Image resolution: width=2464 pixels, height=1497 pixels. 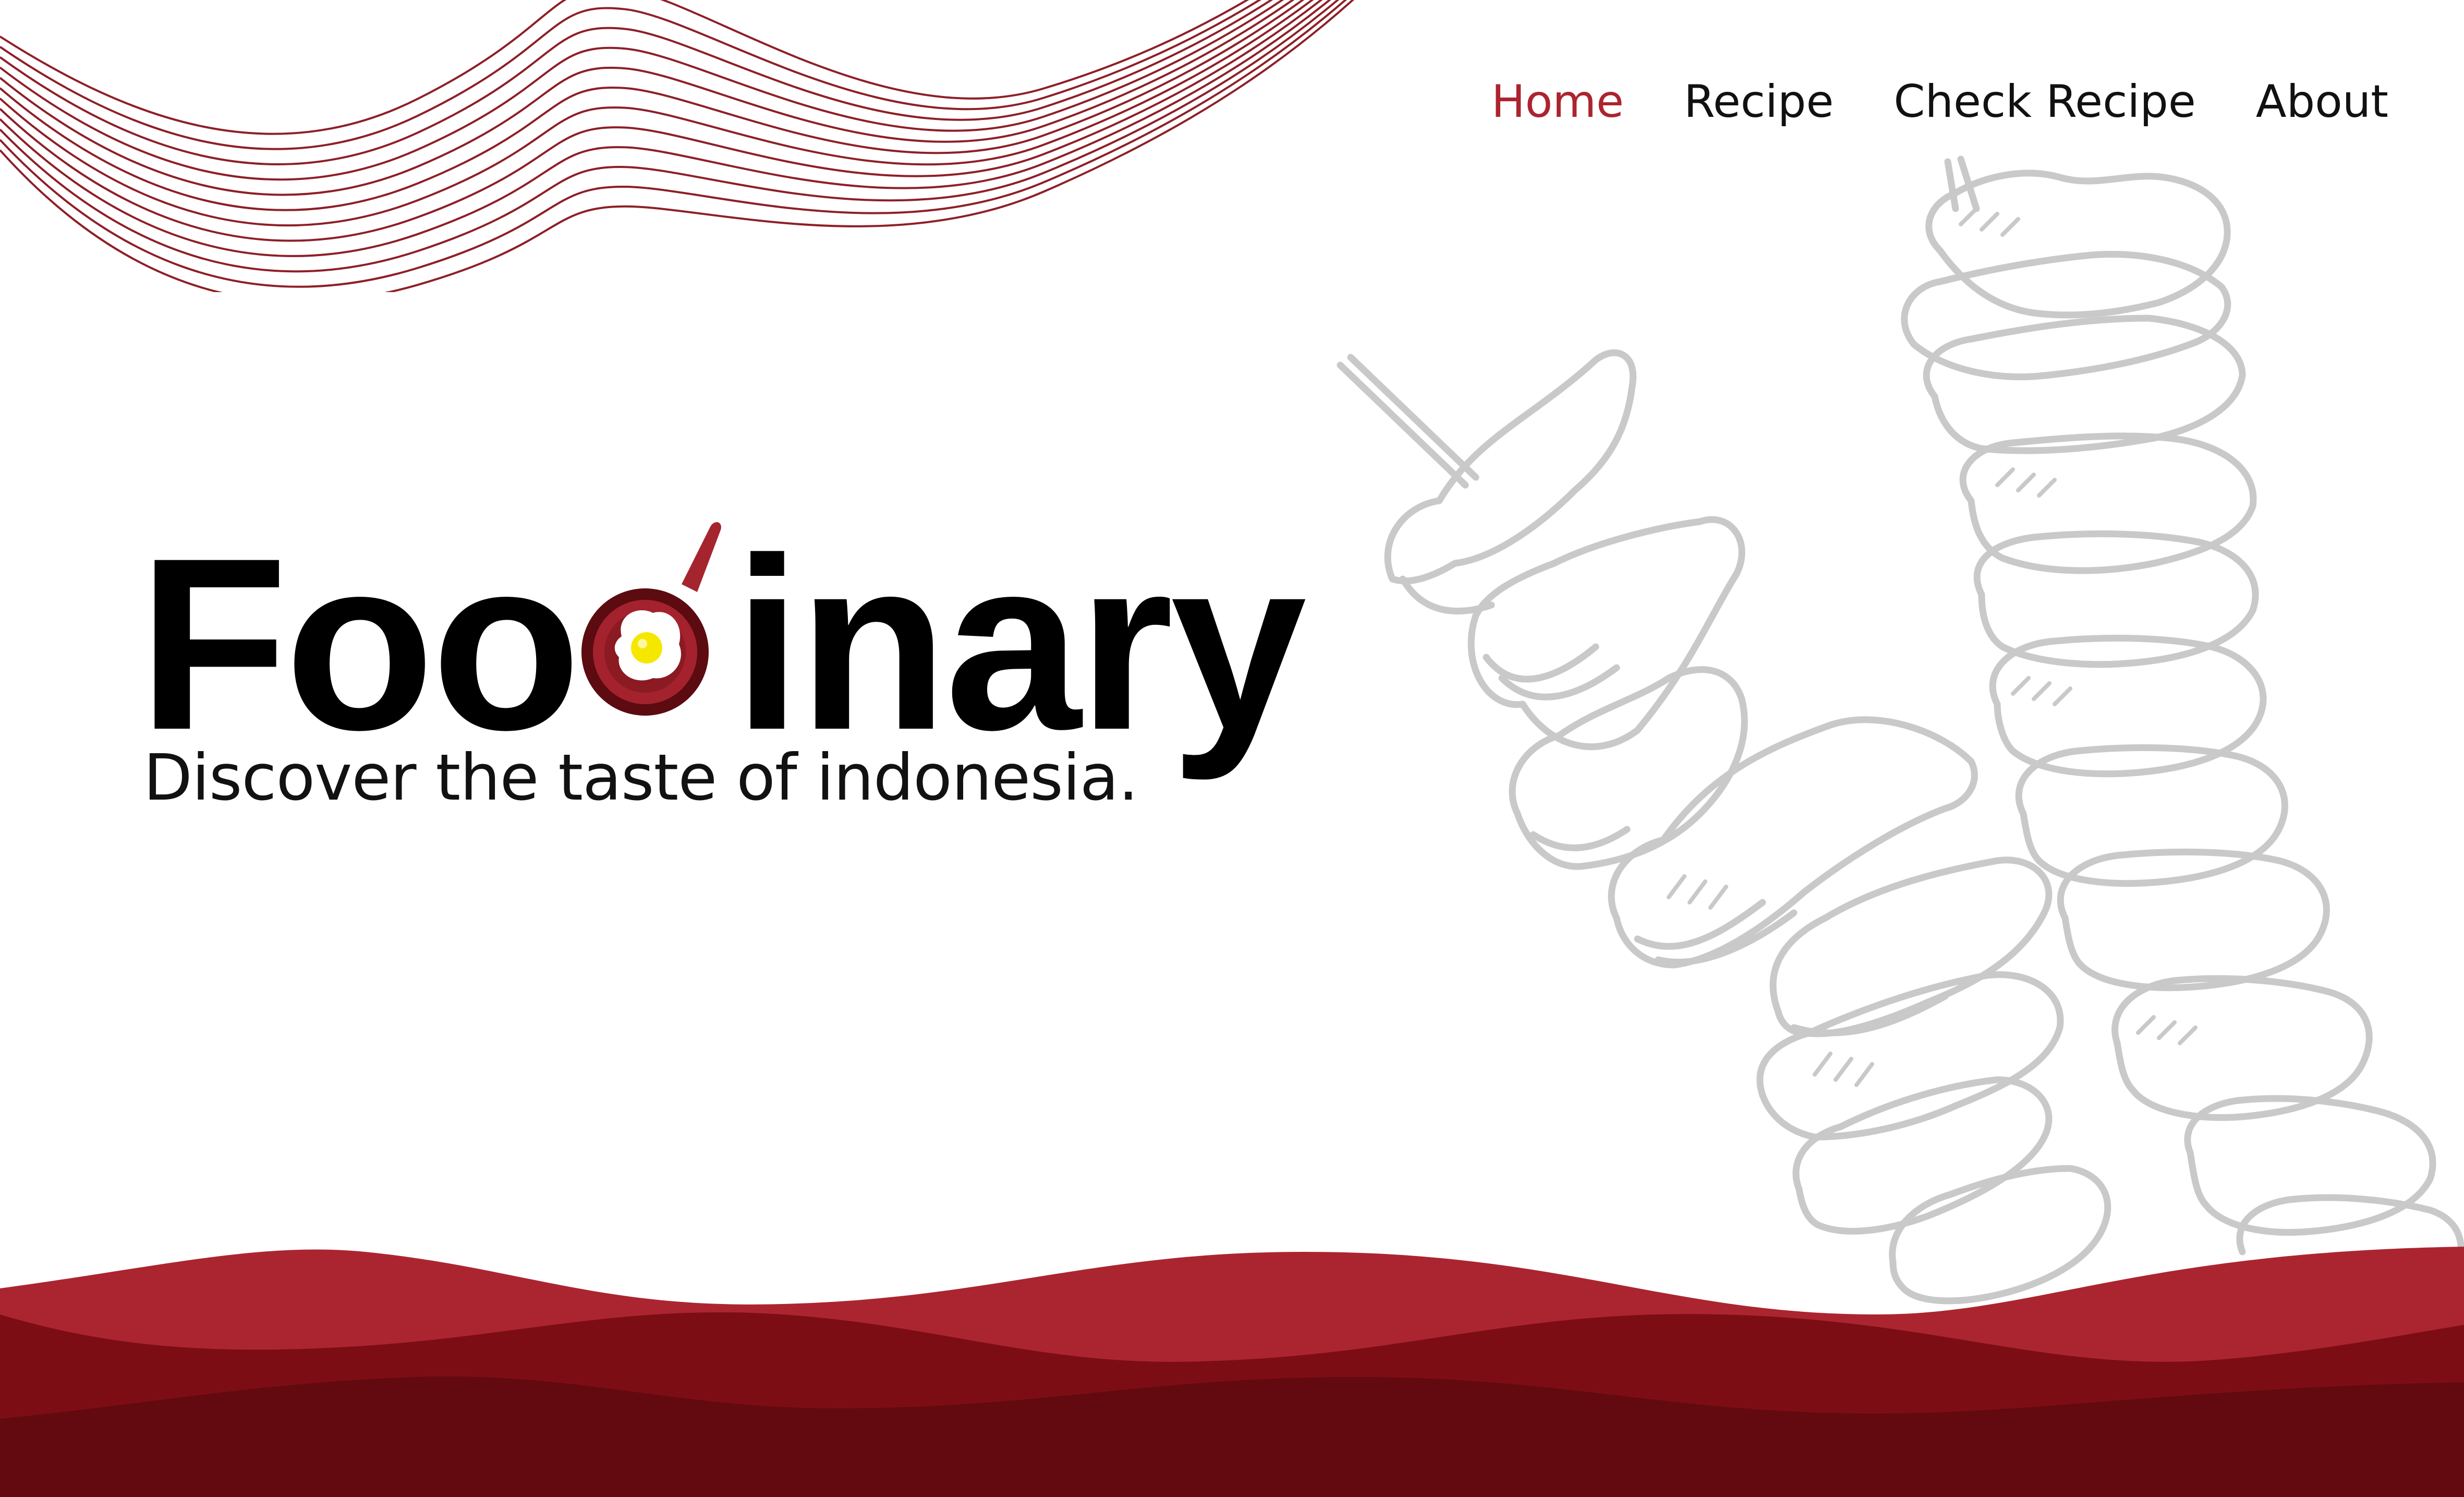 I want to click on main-nav: Home Recipe Check Recipe About, so click(x=1939, y=102).